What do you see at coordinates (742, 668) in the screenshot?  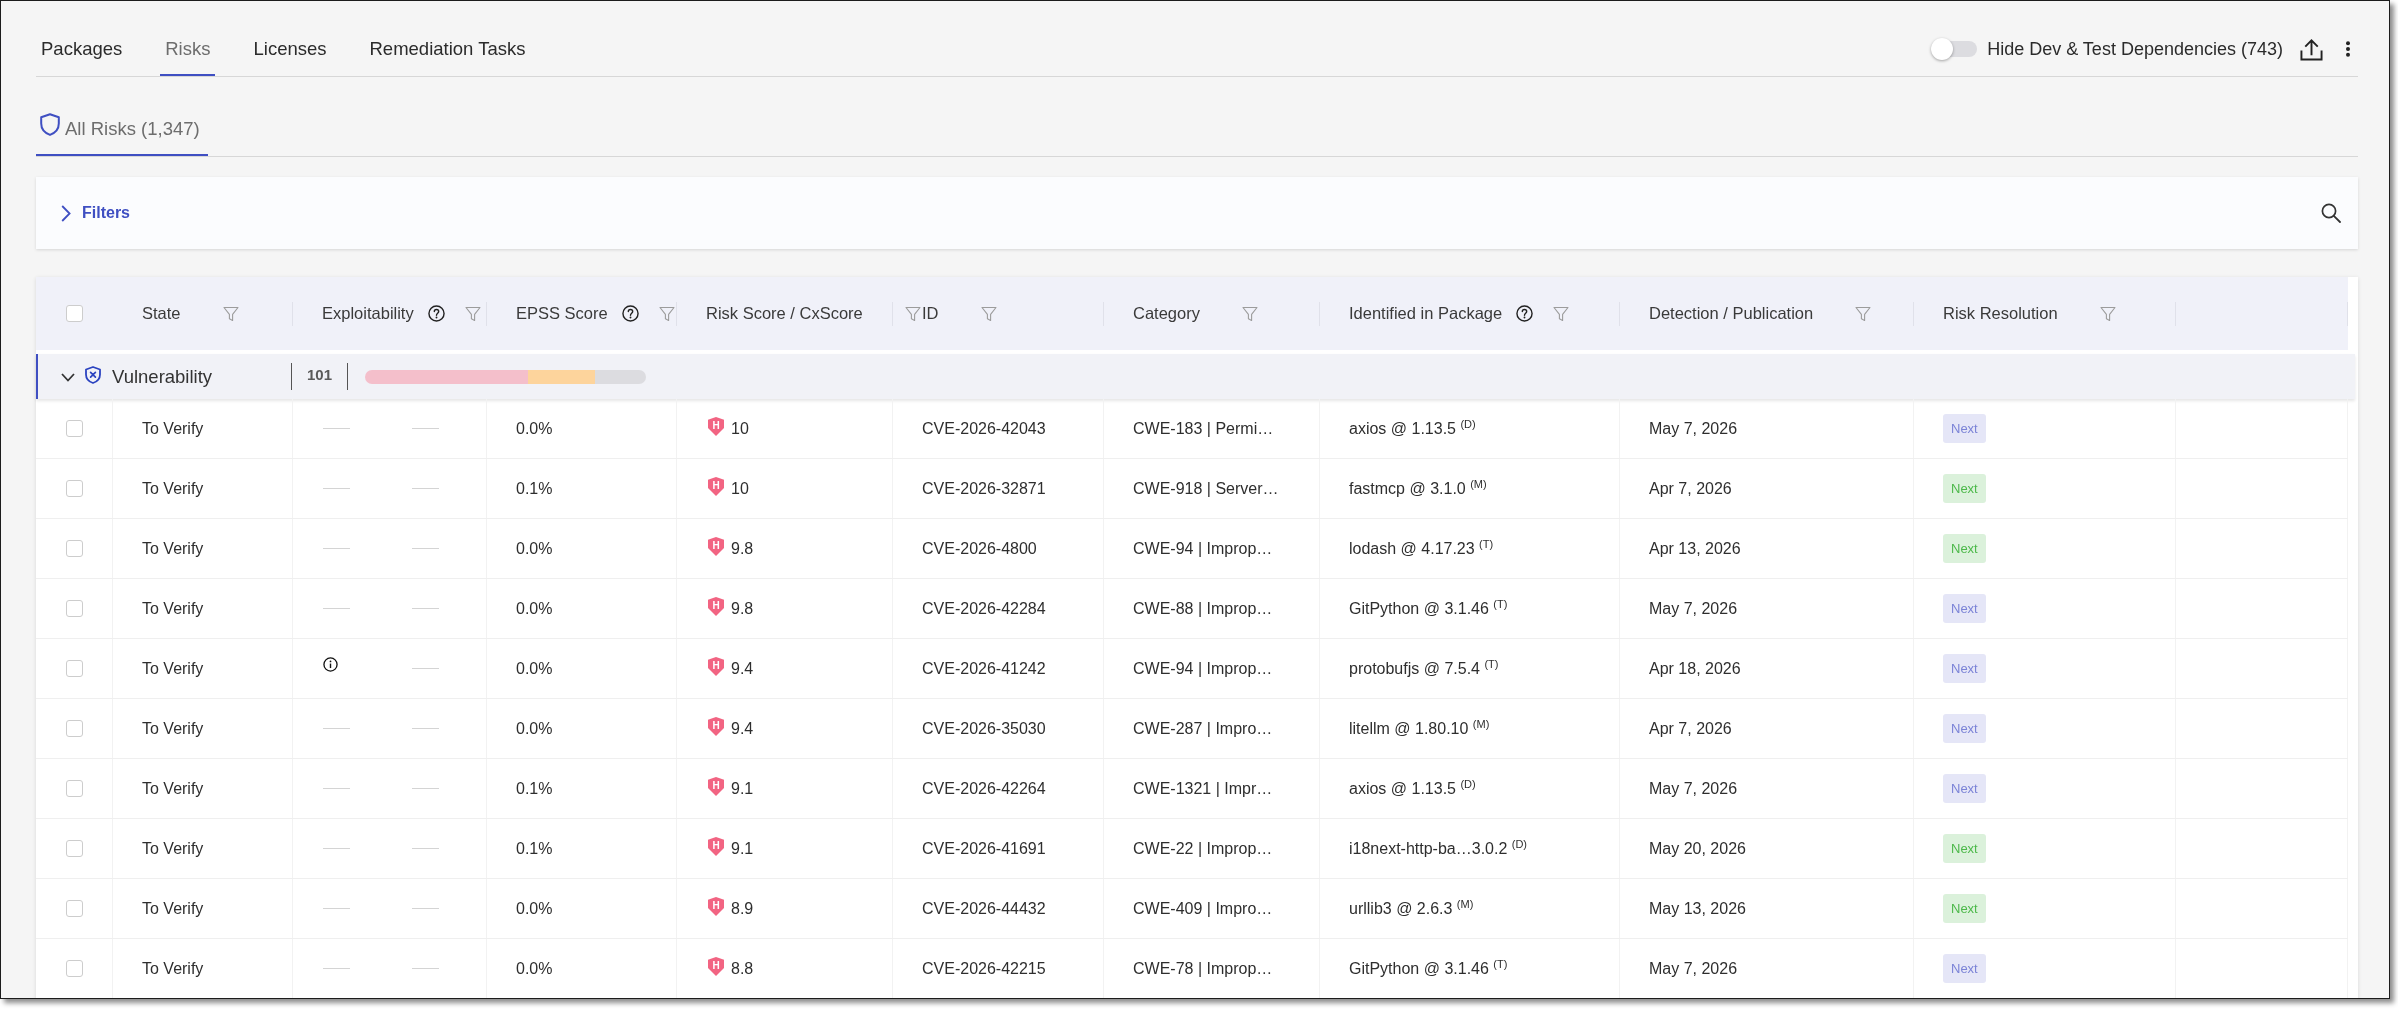 I see `risk-score: 9.4` at bounding box center [742, 668].